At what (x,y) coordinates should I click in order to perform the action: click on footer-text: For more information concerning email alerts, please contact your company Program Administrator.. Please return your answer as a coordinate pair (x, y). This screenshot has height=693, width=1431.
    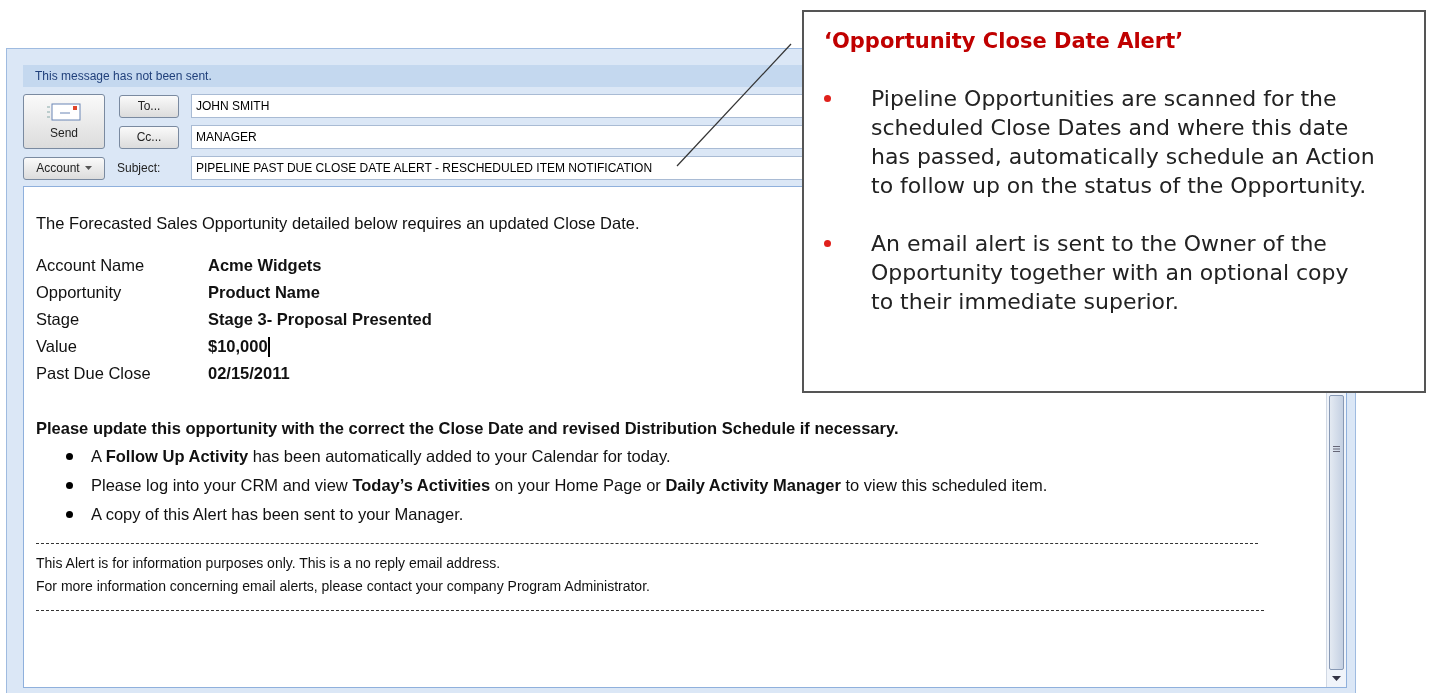
    Looking at the image, I should click on (343, 586).